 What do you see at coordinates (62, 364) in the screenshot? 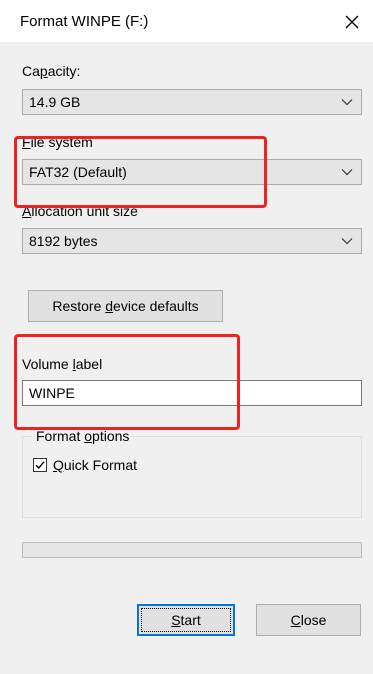
I see `volume-label-label: Volume label` at bounding box center [62, 364].